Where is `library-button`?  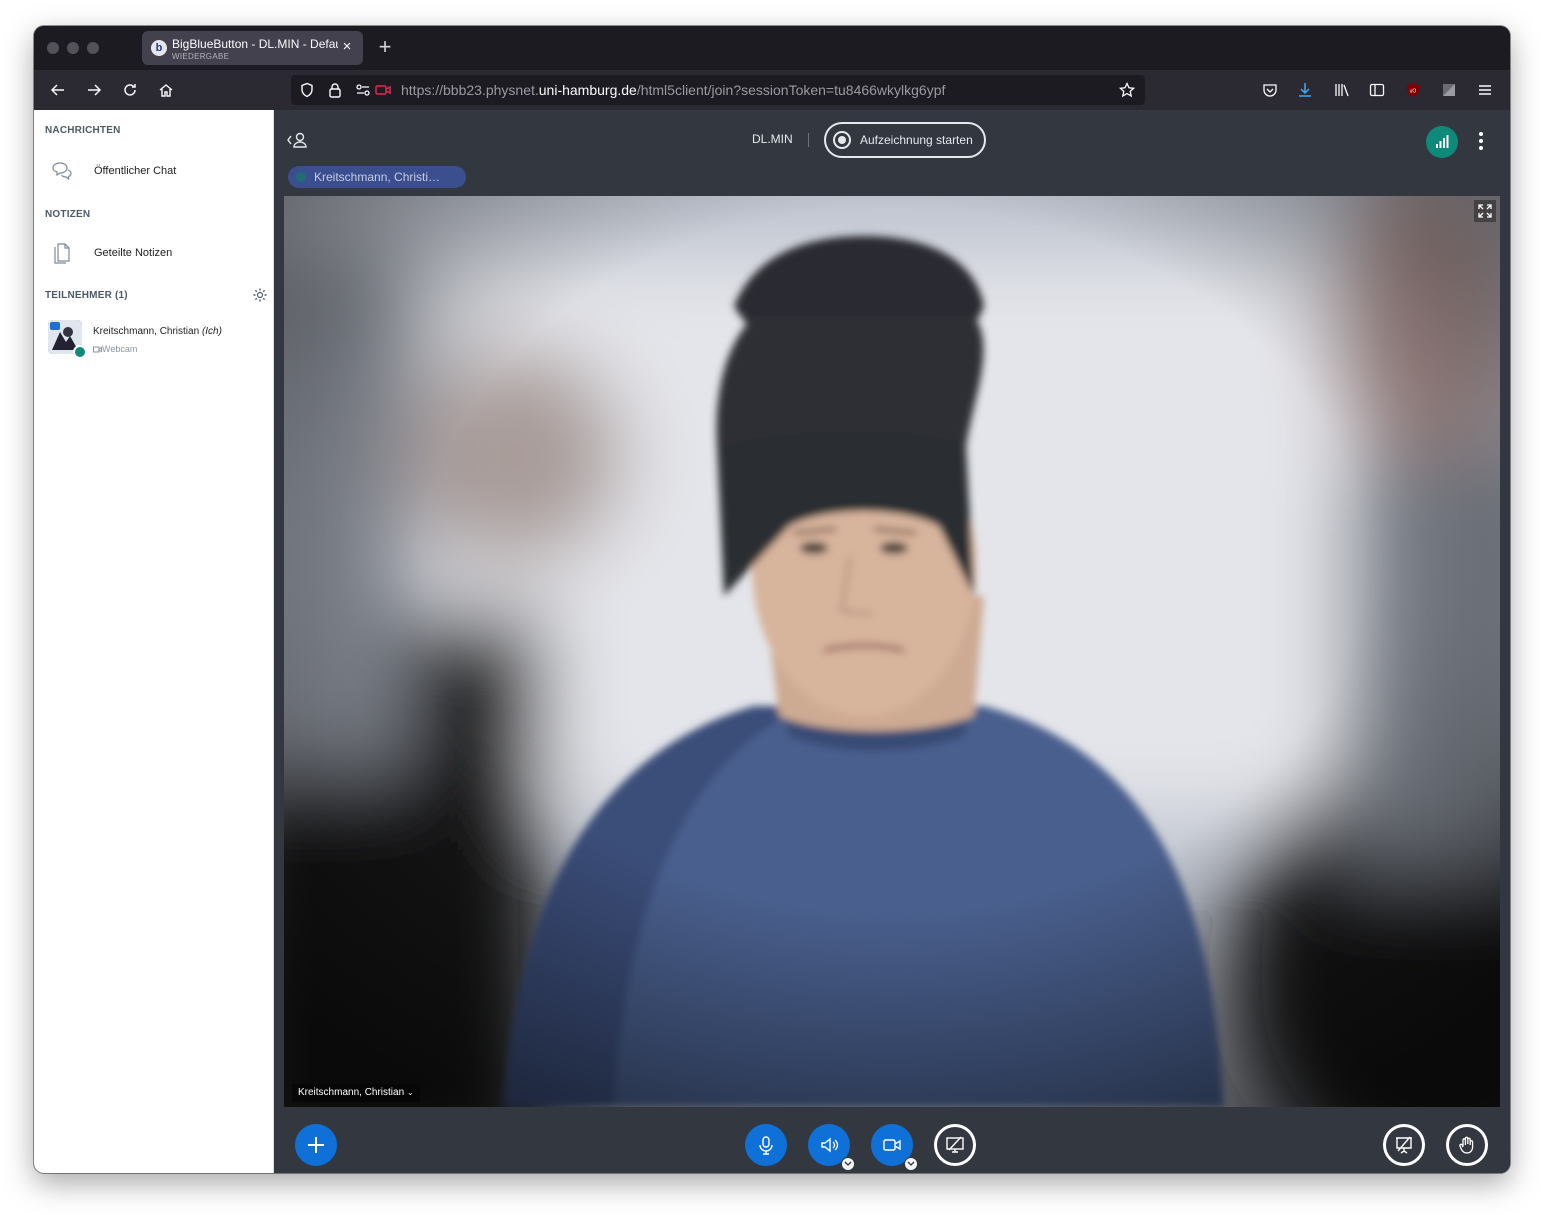
library-button is located at coordinates (1342, 90).